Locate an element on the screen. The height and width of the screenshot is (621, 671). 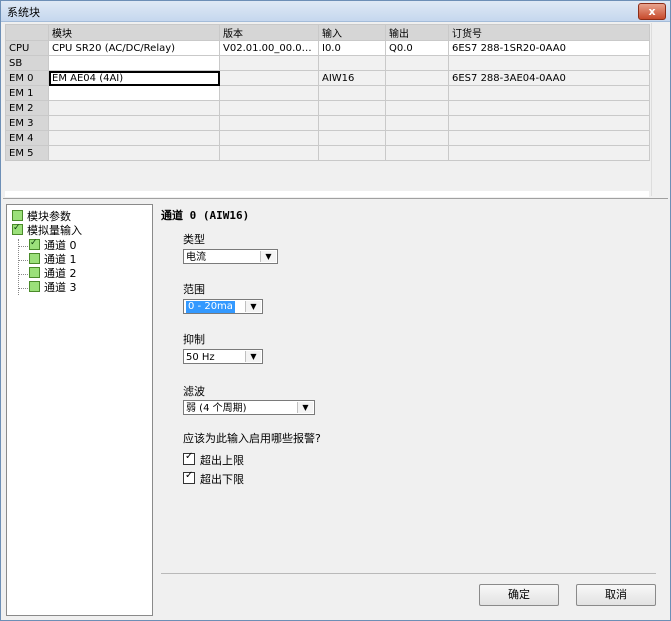
slot-cell: EM 4 is located at coordinates (27, 138).